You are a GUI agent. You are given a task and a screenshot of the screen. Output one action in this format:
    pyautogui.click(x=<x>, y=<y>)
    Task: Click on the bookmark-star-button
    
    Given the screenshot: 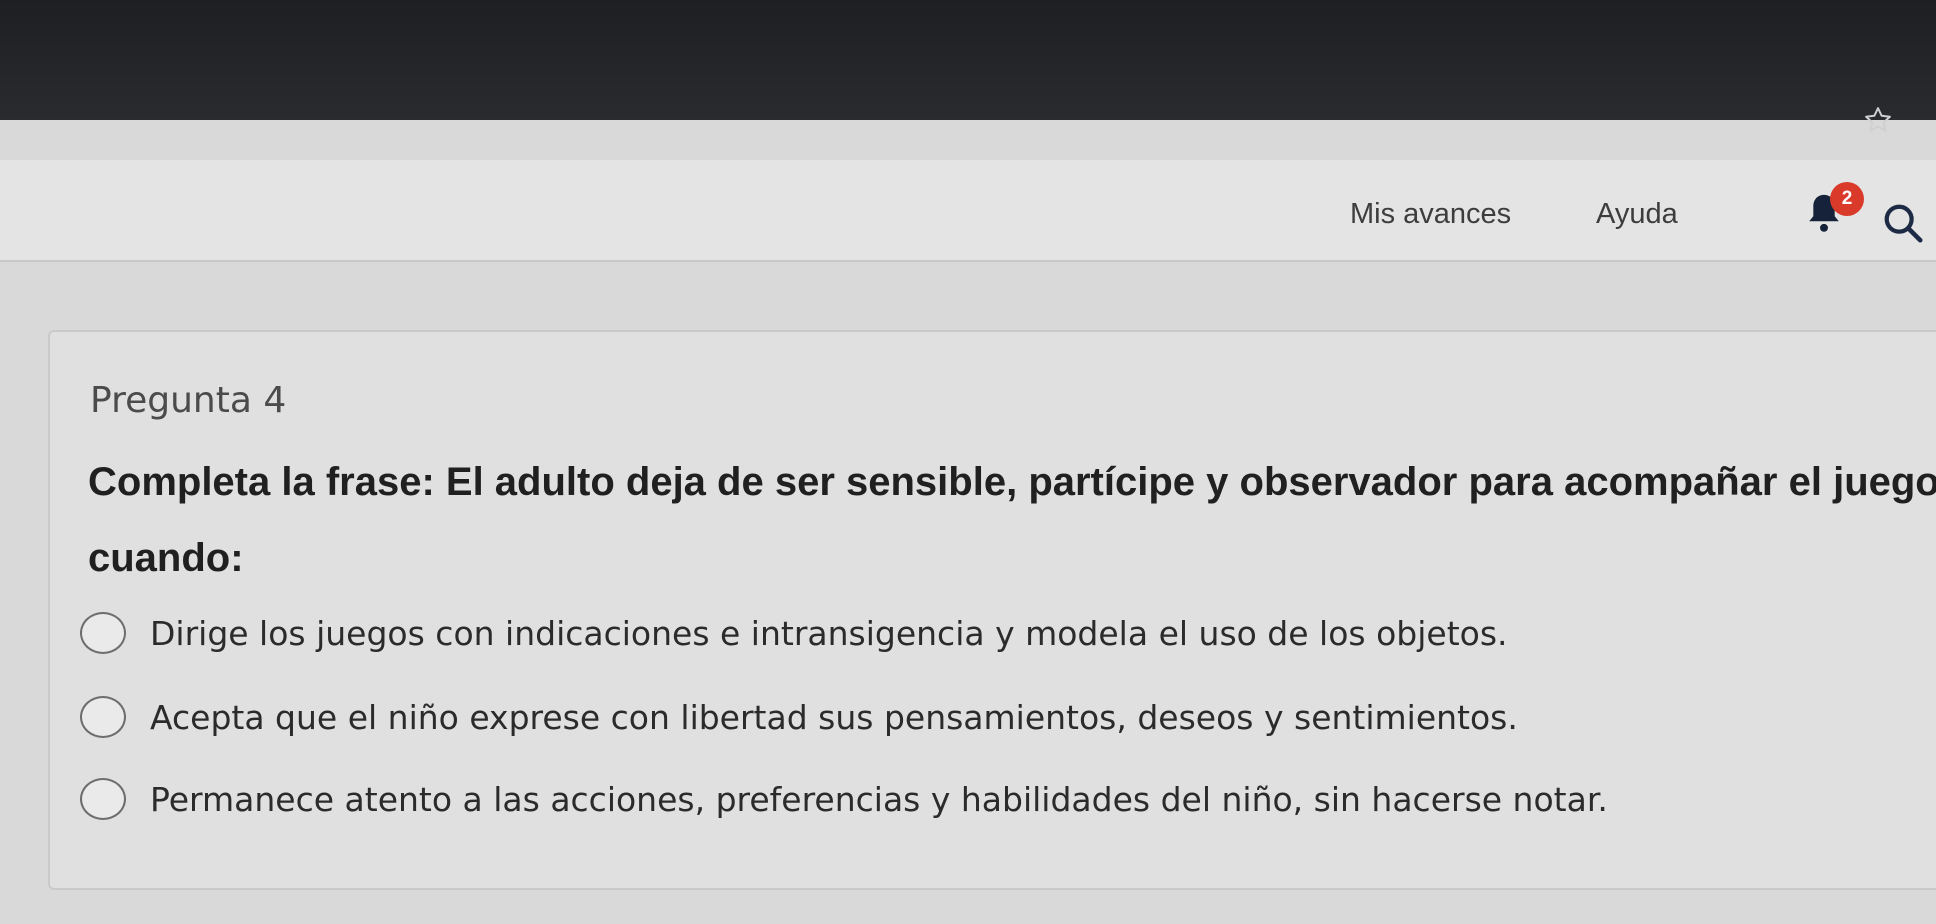 What is the action you would take?
    pyautogui.click(x=1878, y=120)
    